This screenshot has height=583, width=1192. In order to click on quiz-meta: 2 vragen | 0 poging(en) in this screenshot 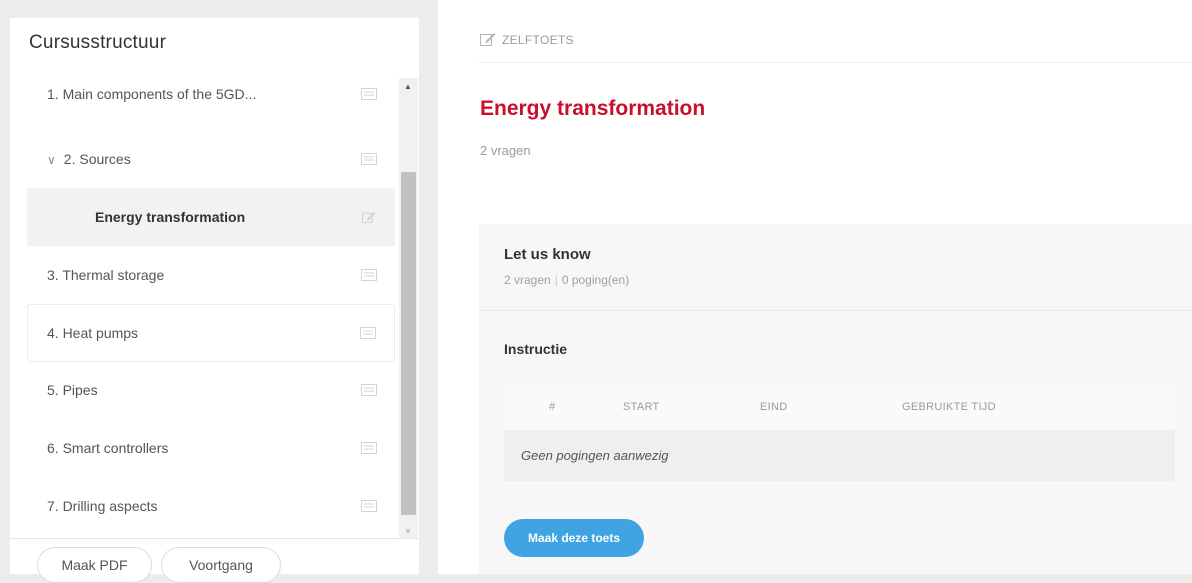, I will do `click(566, 280)`.